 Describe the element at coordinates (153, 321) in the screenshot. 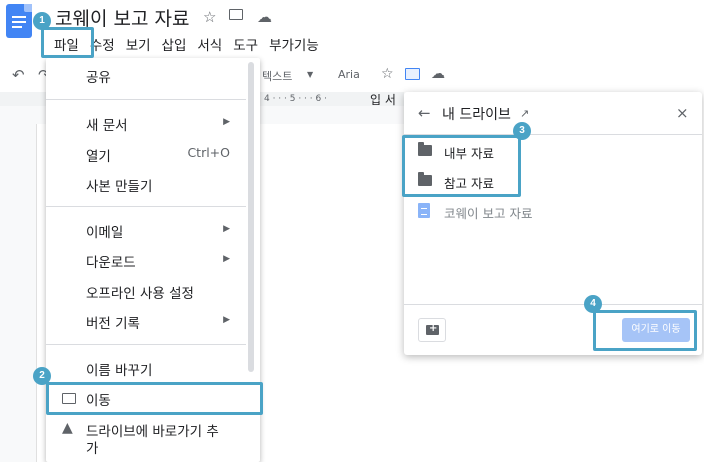

I see `menu-item-version-history: 버전 기록 ▶` at that location.